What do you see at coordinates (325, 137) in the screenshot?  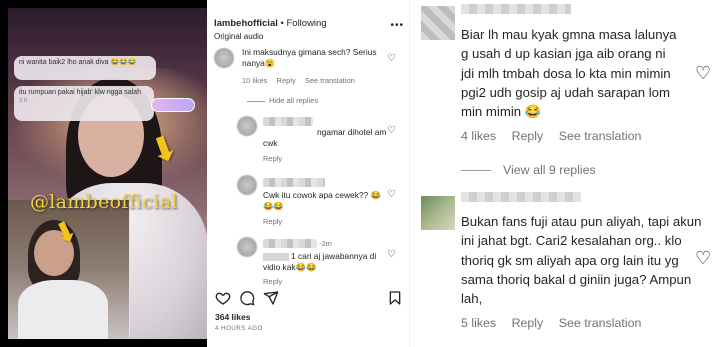 I see `comment-text: ngamar dihotel am cwk` at bounding box center [325, 137].